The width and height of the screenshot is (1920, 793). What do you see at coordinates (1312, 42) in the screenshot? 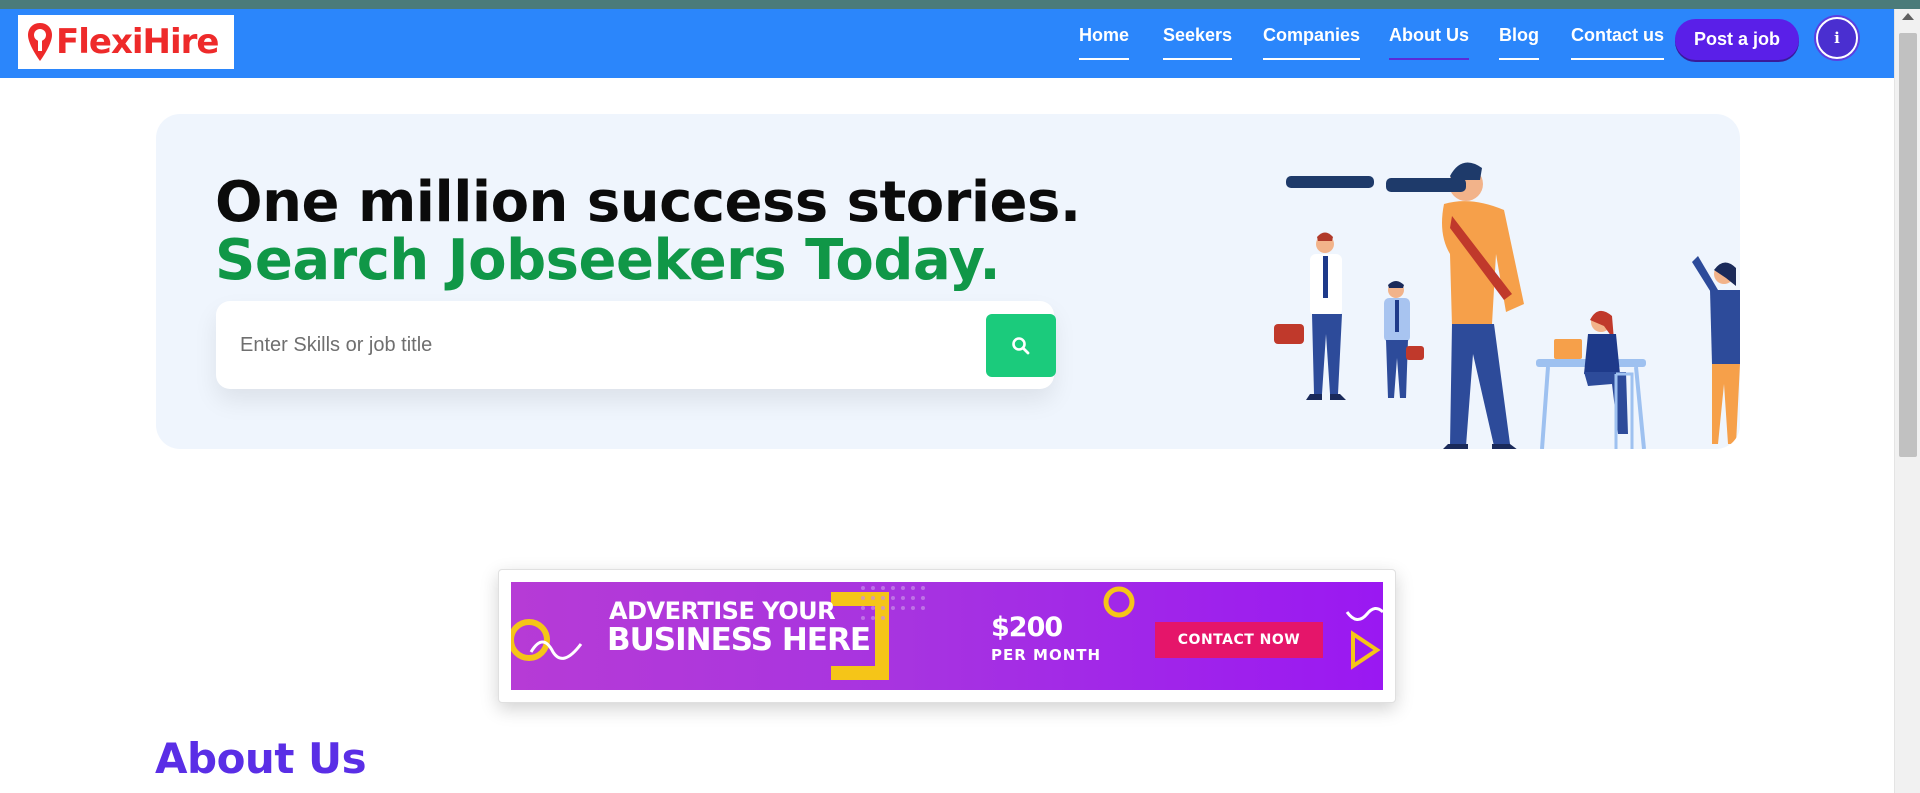
I see `nav-companies: Companies` at bounding box center [1312, 42].